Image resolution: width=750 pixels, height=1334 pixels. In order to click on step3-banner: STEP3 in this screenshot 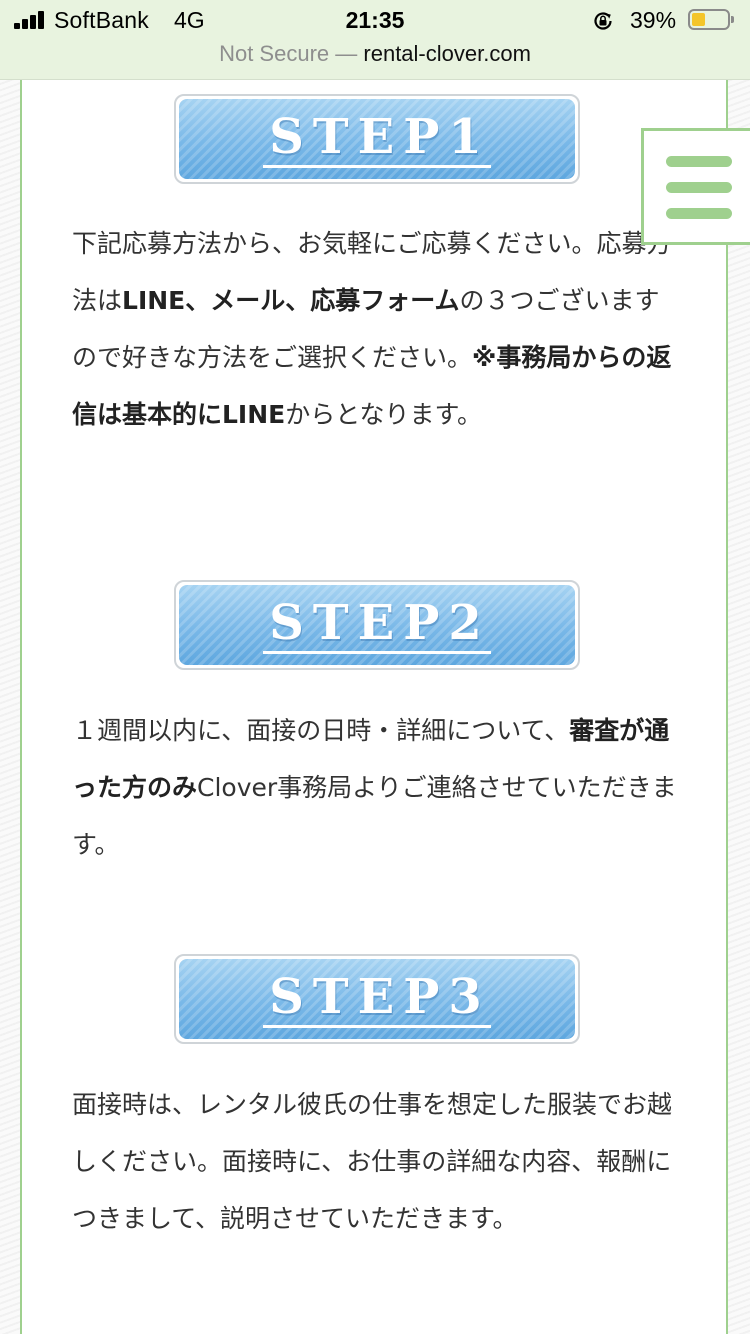, I will do `click(377, 999)`.